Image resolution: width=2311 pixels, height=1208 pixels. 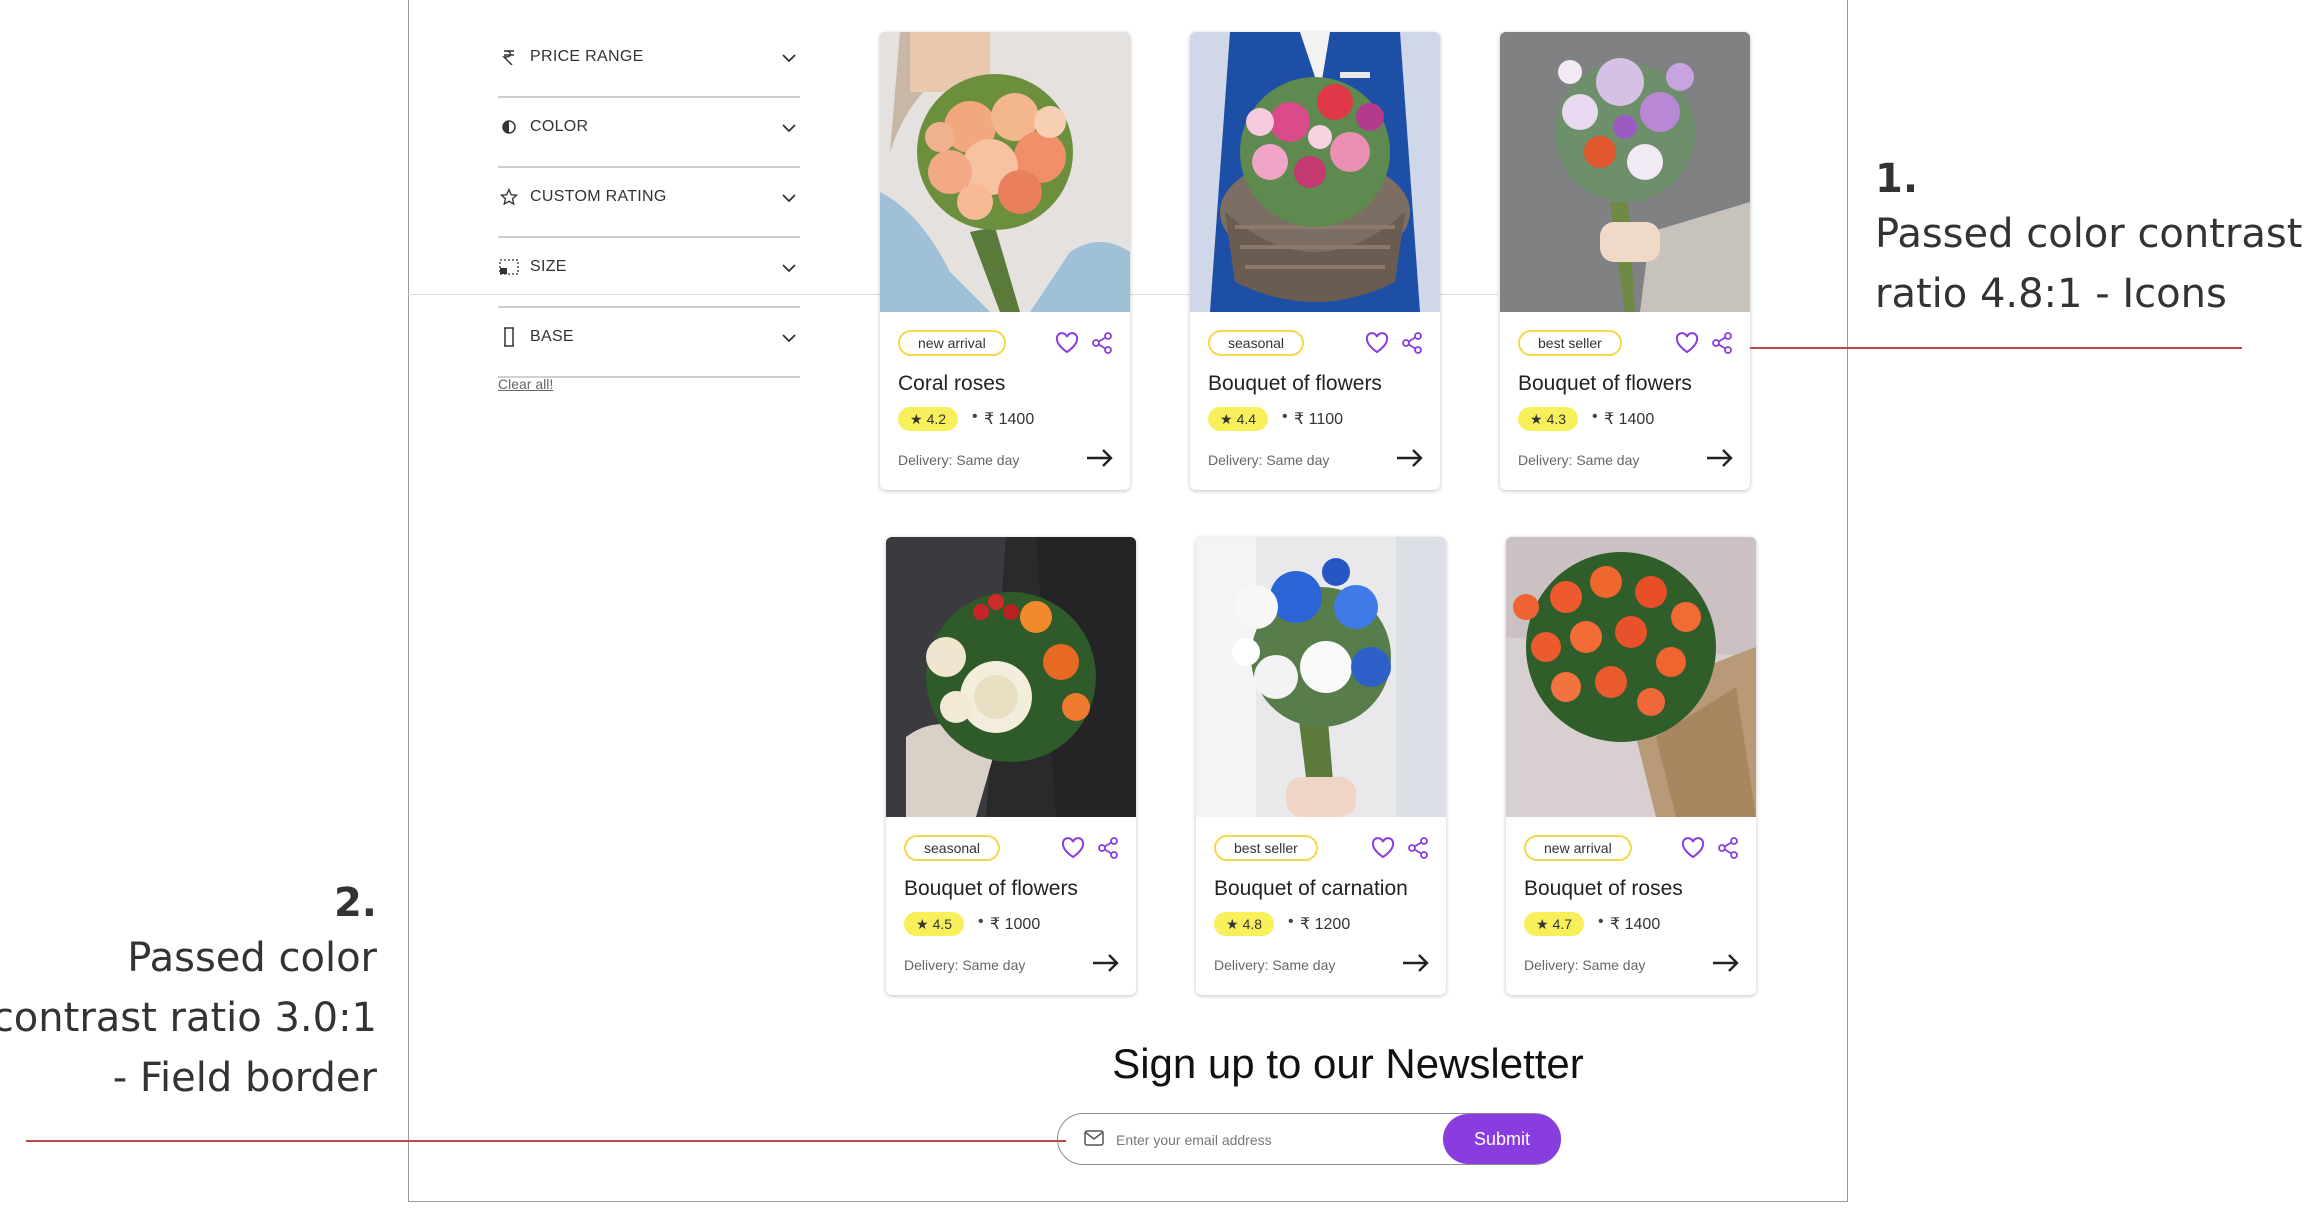 What do you see at coordinates (509, 197) in the screenshot?
I see `star-outline-icon` at bounding box center [509, 197].